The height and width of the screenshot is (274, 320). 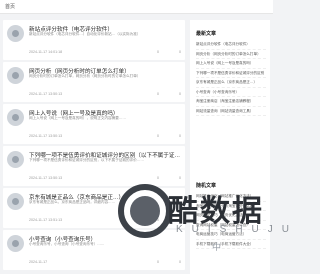 What do you see at coordinates (203, 221) in the screenshot?
I see `watermark-logo: 酷数据 KUISHUJU 中` at bounding box center [203, 221].